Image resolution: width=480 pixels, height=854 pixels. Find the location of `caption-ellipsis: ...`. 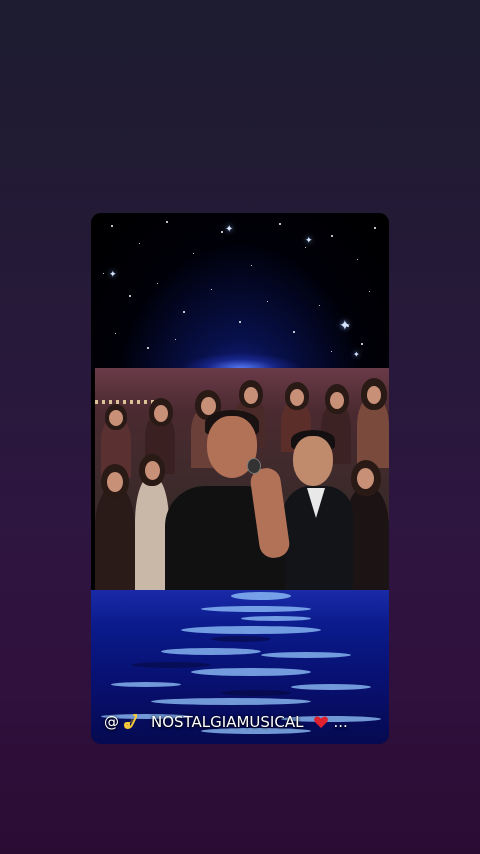

caption-ellipsis: ... is located at coordinates (340, 722).